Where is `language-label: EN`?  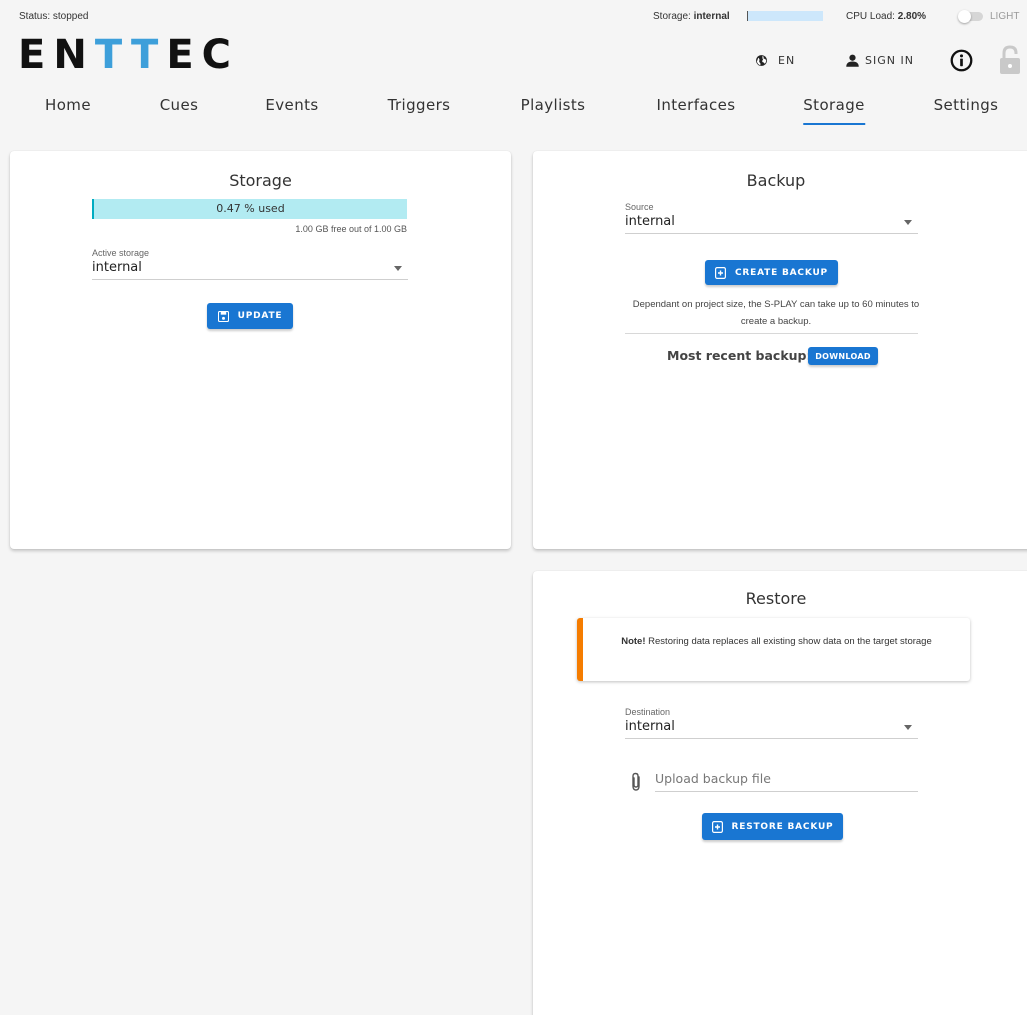
language-label: EN is located at coordinates (787, 60).